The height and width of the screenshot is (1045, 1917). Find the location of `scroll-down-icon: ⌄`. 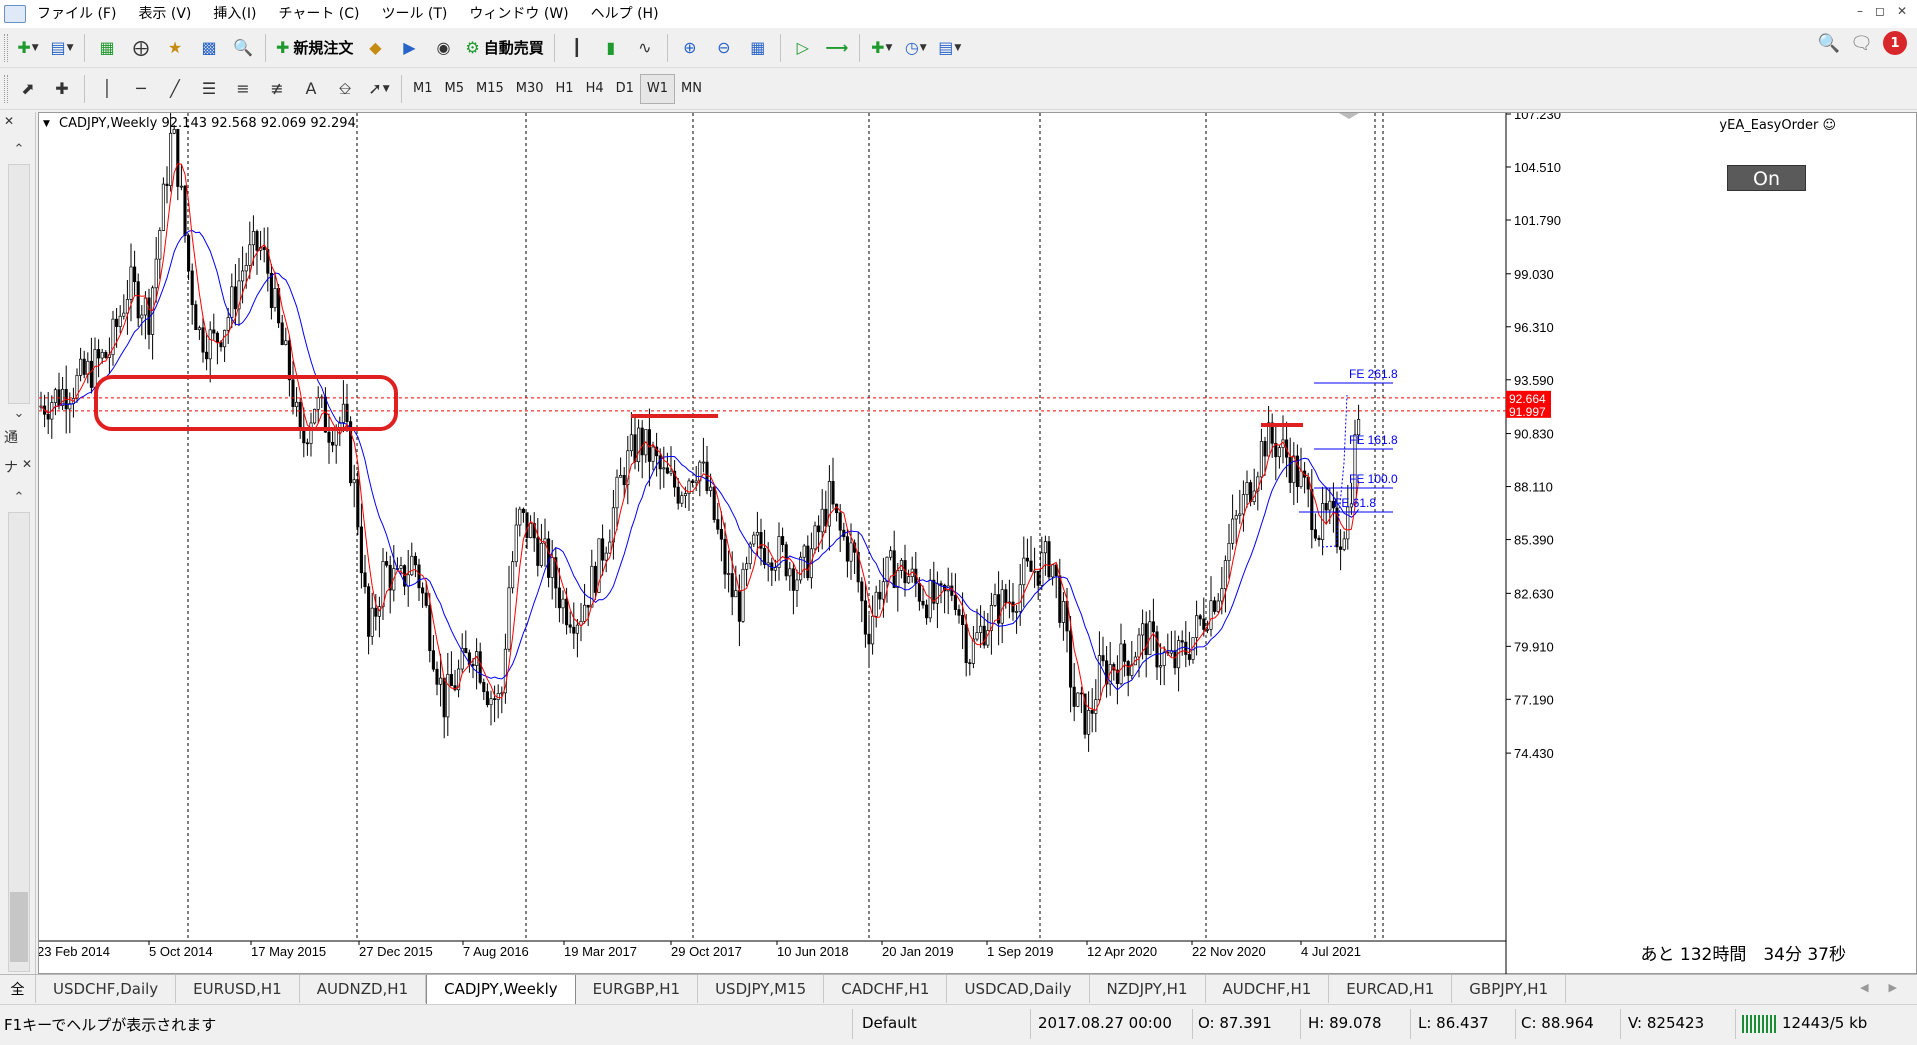

scroll-down-icon: ⌄ is located at coordinates (19, 413).